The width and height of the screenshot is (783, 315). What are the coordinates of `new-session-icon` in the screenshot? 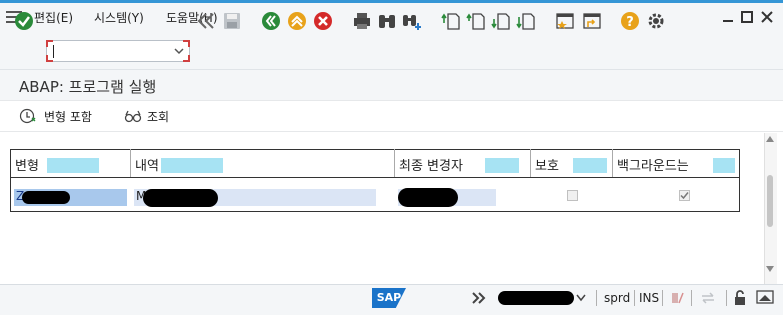 It's located at (565, 21).